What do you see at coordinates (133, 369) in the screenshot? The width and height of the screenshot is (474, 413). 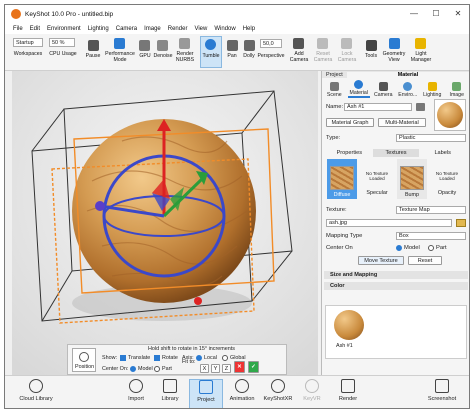 I see `center-model-radio` at bounding box center [133, 369].